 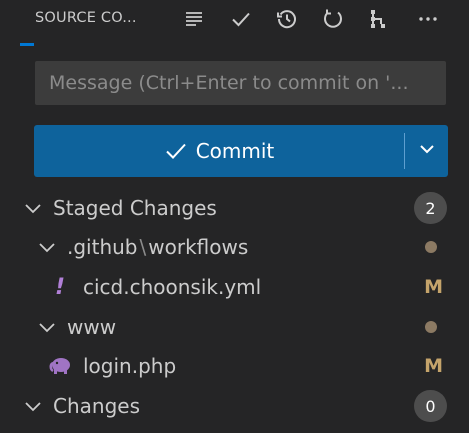 I want to click on file-name: login.php, so click(x=130, y=366).